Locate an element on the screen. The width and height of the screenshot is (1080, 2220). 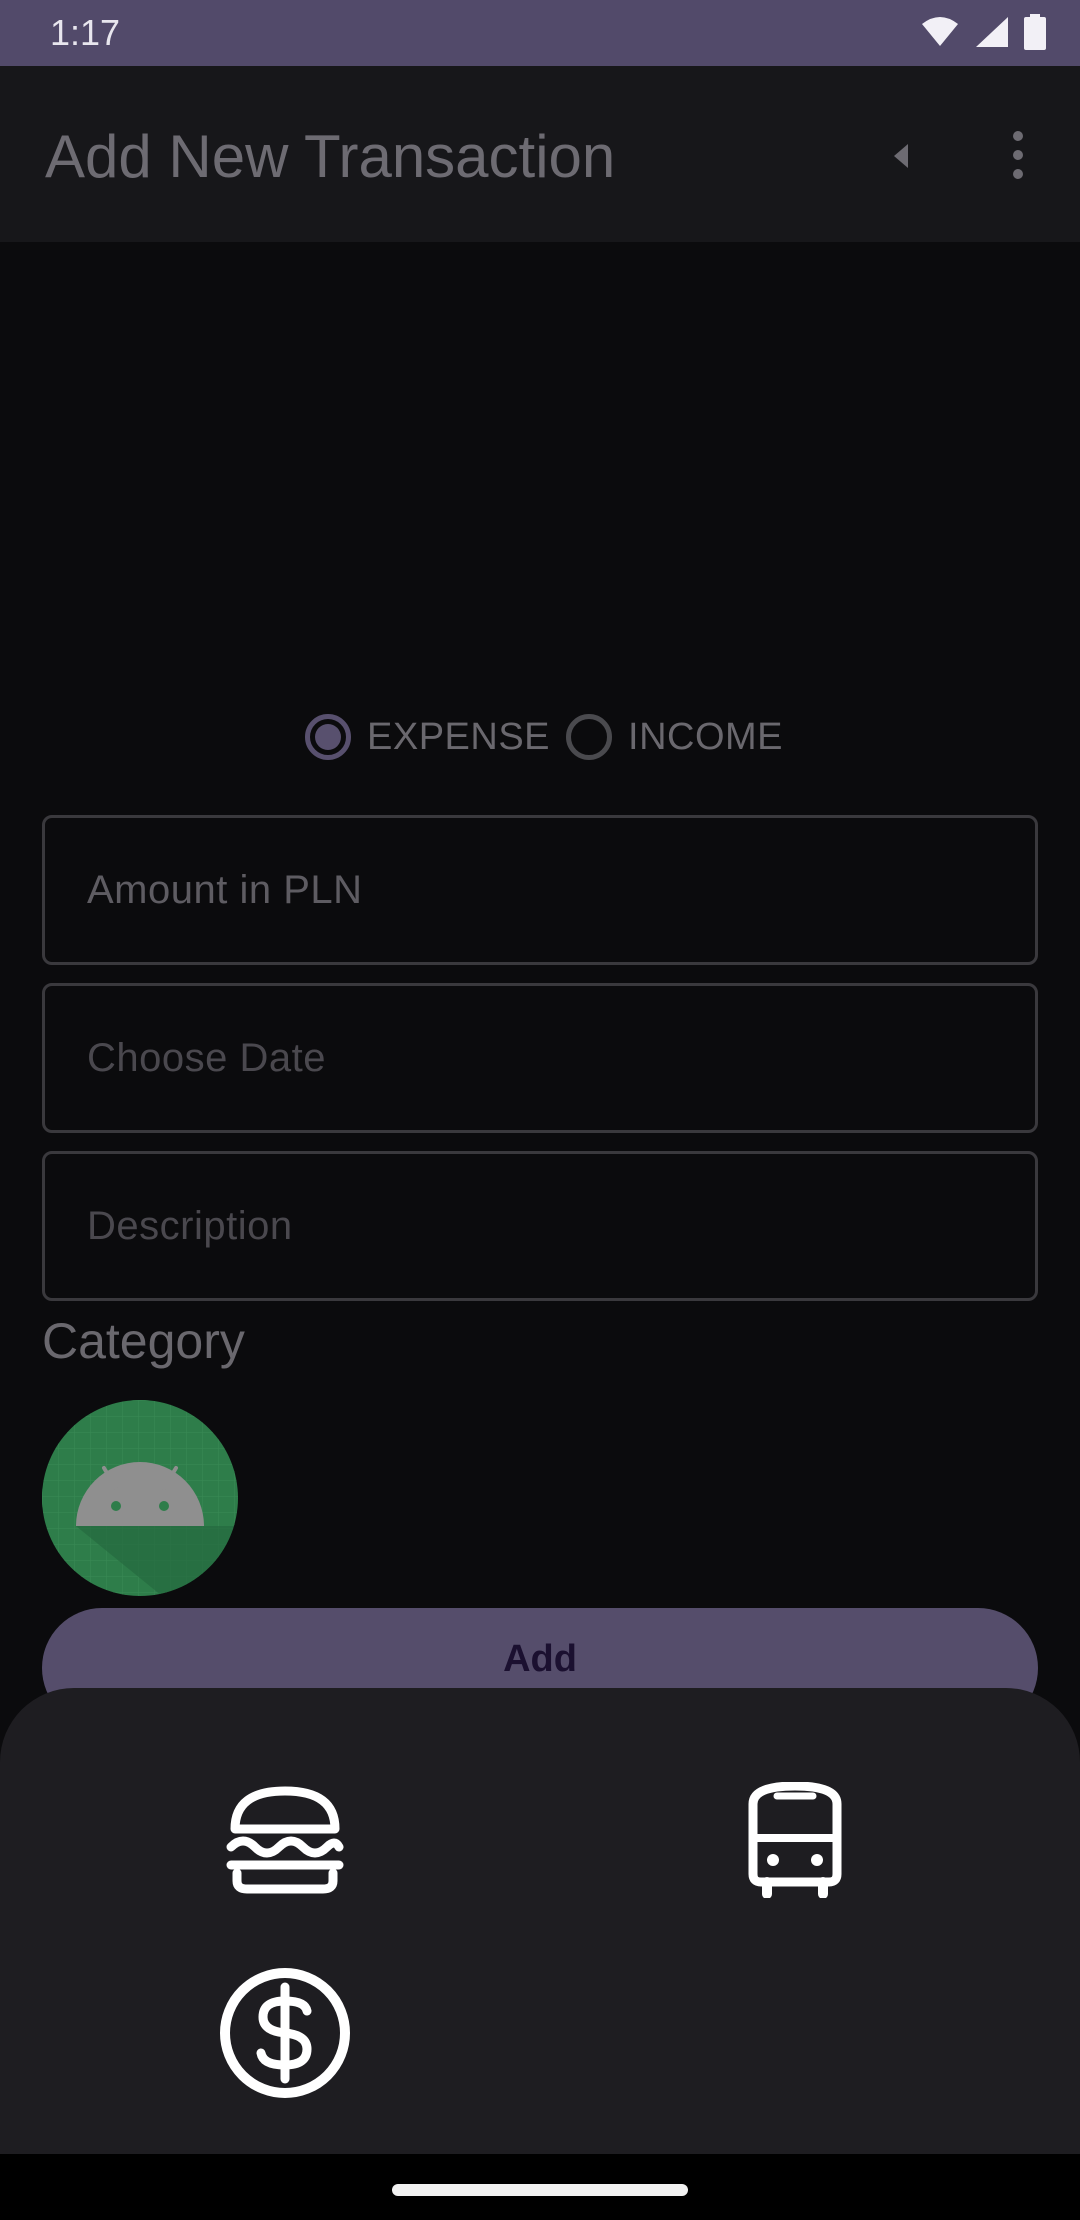
status-icons is located at coordinates (983, 32).